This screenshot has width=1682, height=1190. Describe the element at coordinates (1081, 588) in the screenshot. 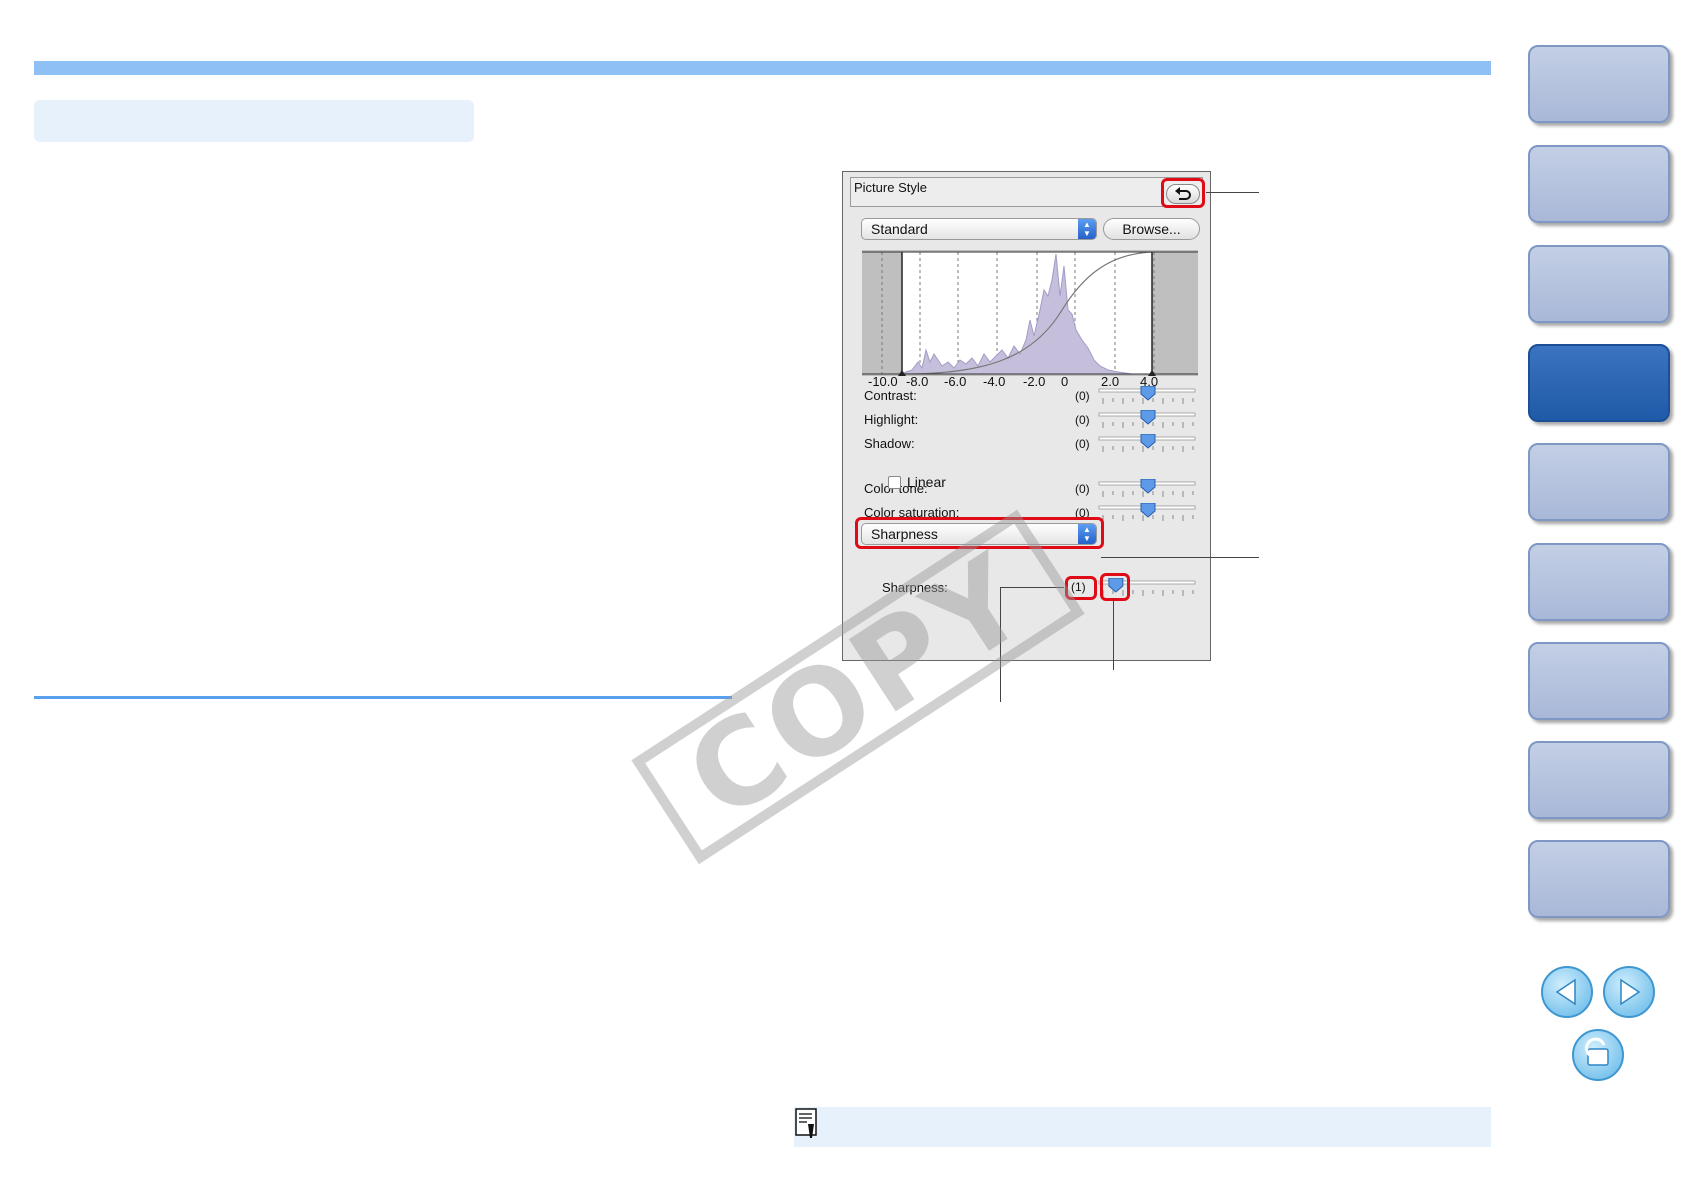

I see `sharpness-value-highlight` at that location.